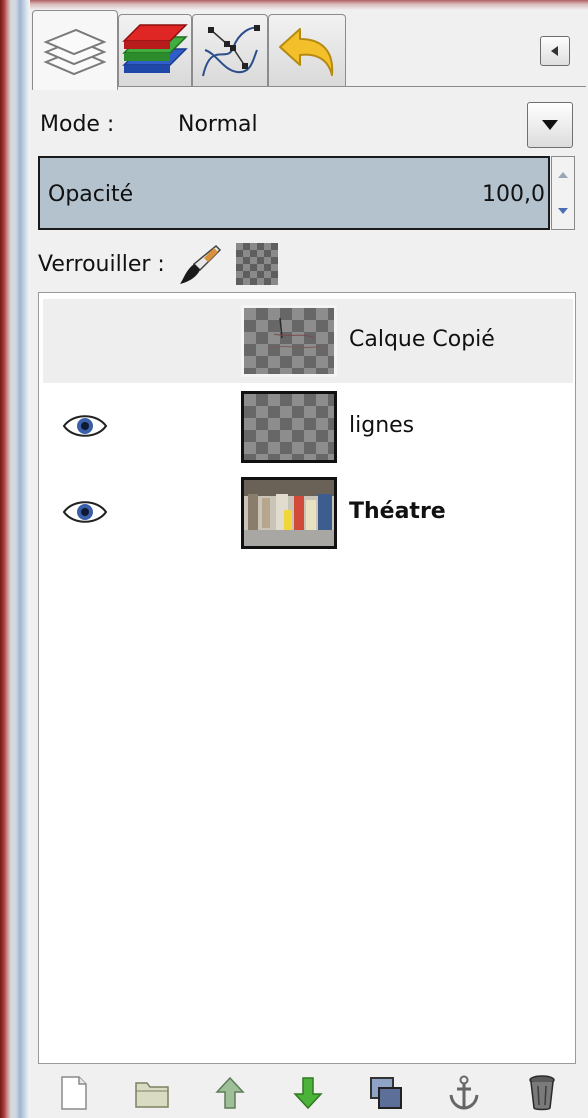 Image resolution: width=588 pixels, height=1118 pixels. I want to click on raise-layer-icon, so click(230, 1092).